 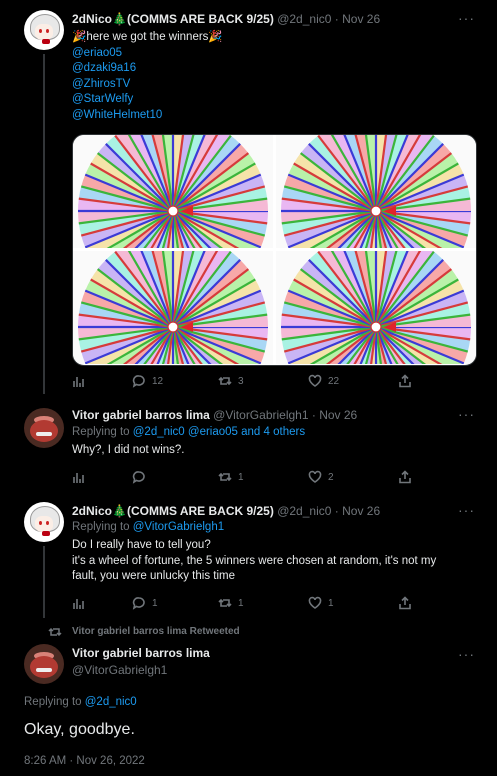 What do you see at coordinates (331, 603) in the screenshot?
I see `like-count: 1` at bounding box center [331, 603].